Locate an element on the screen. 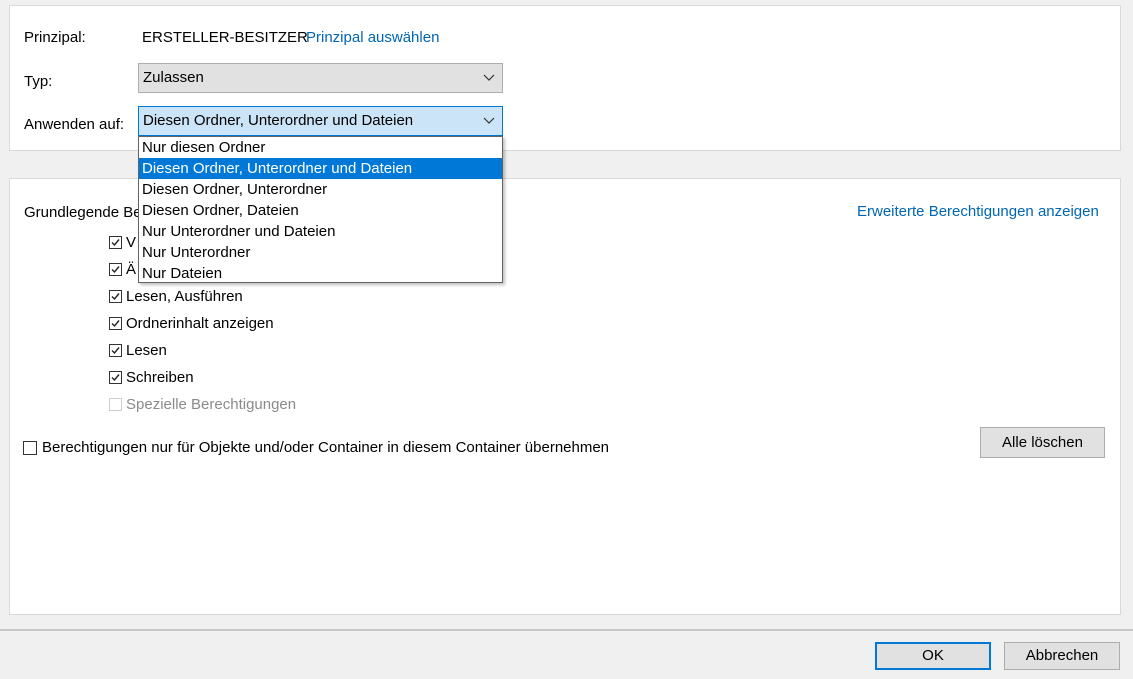 Image resolution: width=1133 pixels, height=679 pixels. type-combobox: Zulassen is located at coordinates (320, 78).